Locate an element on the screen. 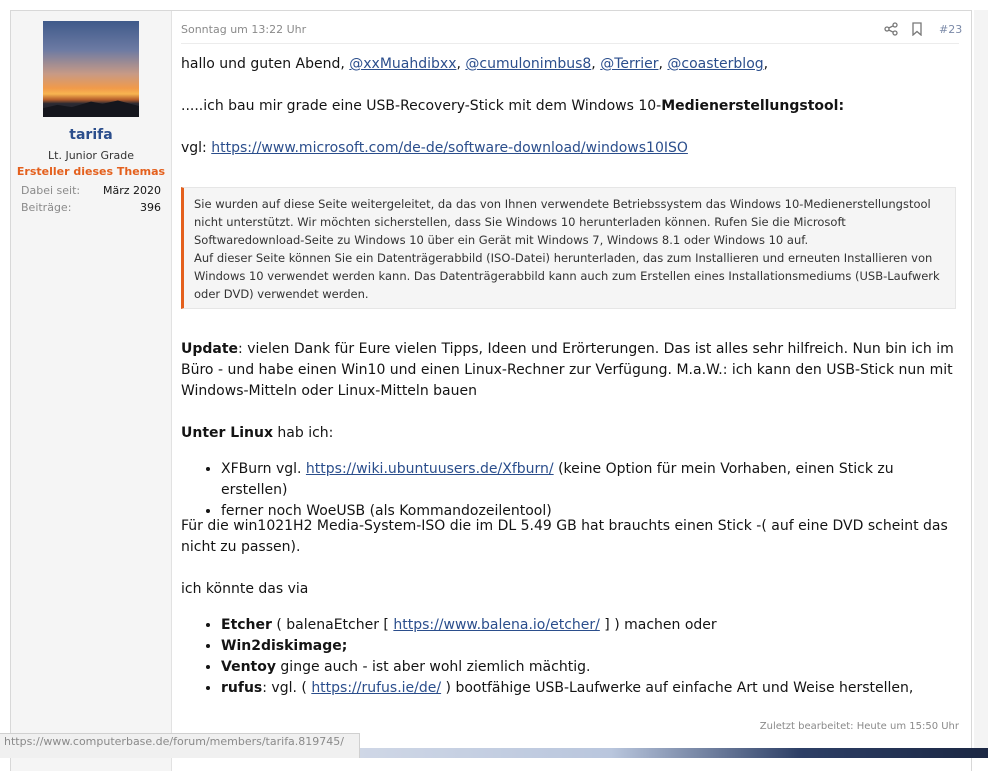  item-text: : vgl. ( is located at coordinates (287, 688).